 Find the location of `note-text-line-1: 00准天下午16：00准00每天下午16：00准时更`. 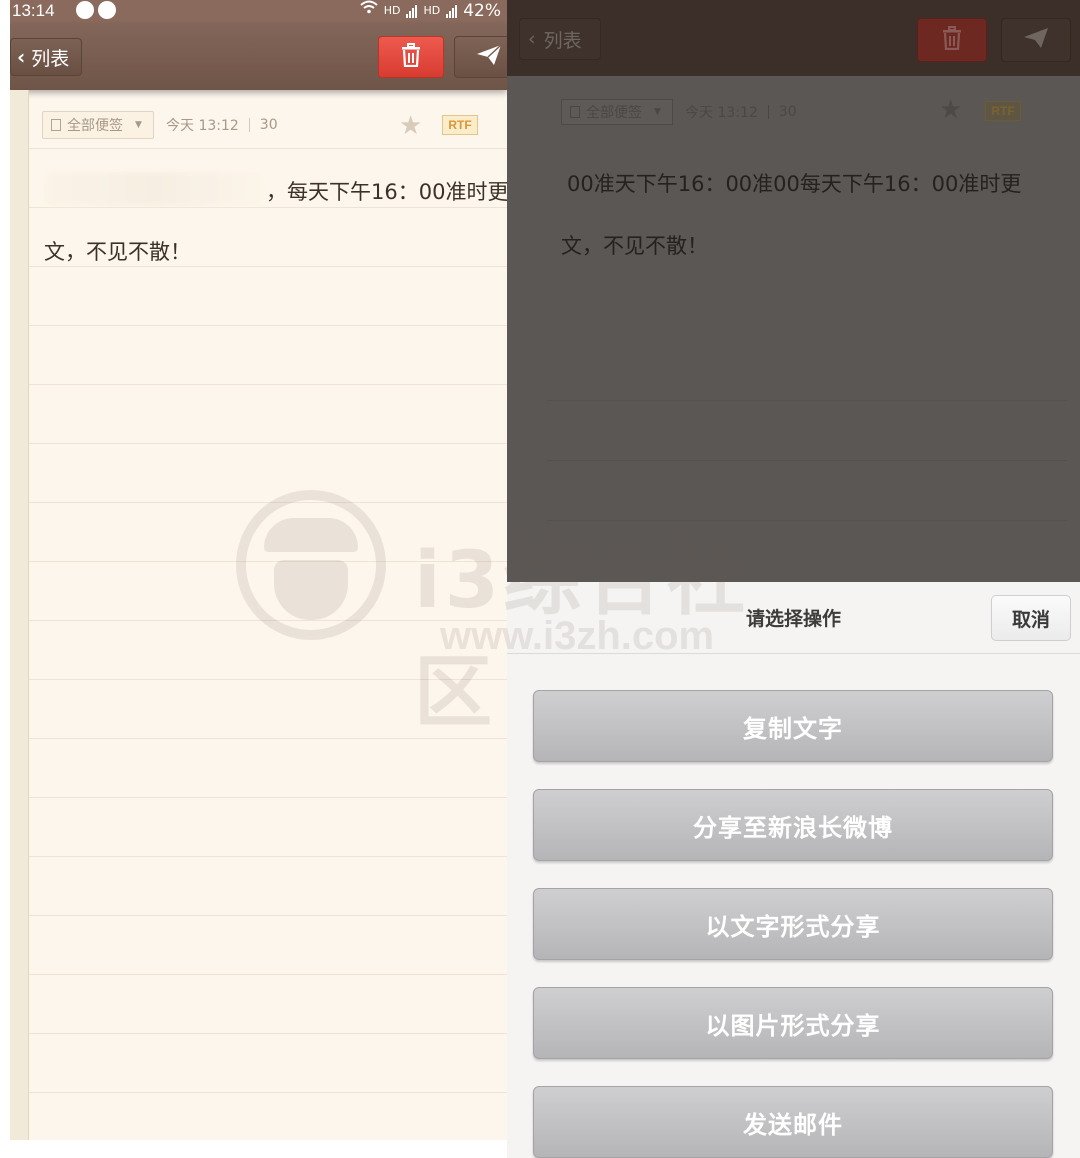

note-text-line-1: 00准天下午16：00准00每天下午16：00准时更 is located at coordinates (794, 184).